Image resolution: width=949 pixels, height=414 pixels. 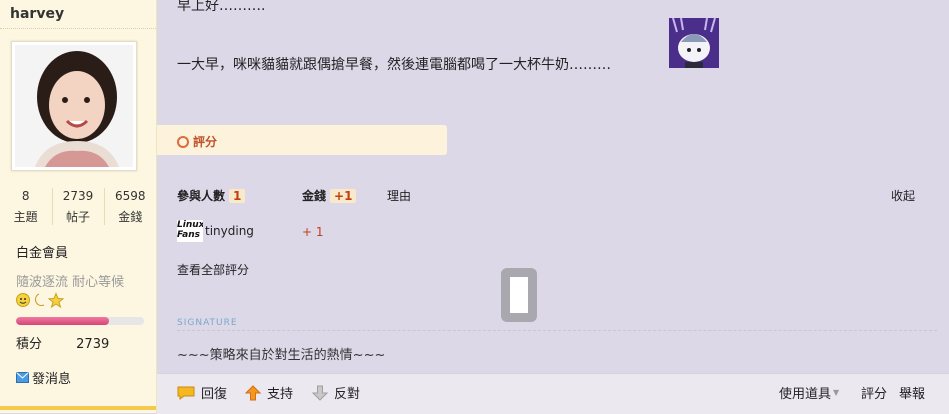 I want to click on arrow-up-icon, so click(x=253, y=392).